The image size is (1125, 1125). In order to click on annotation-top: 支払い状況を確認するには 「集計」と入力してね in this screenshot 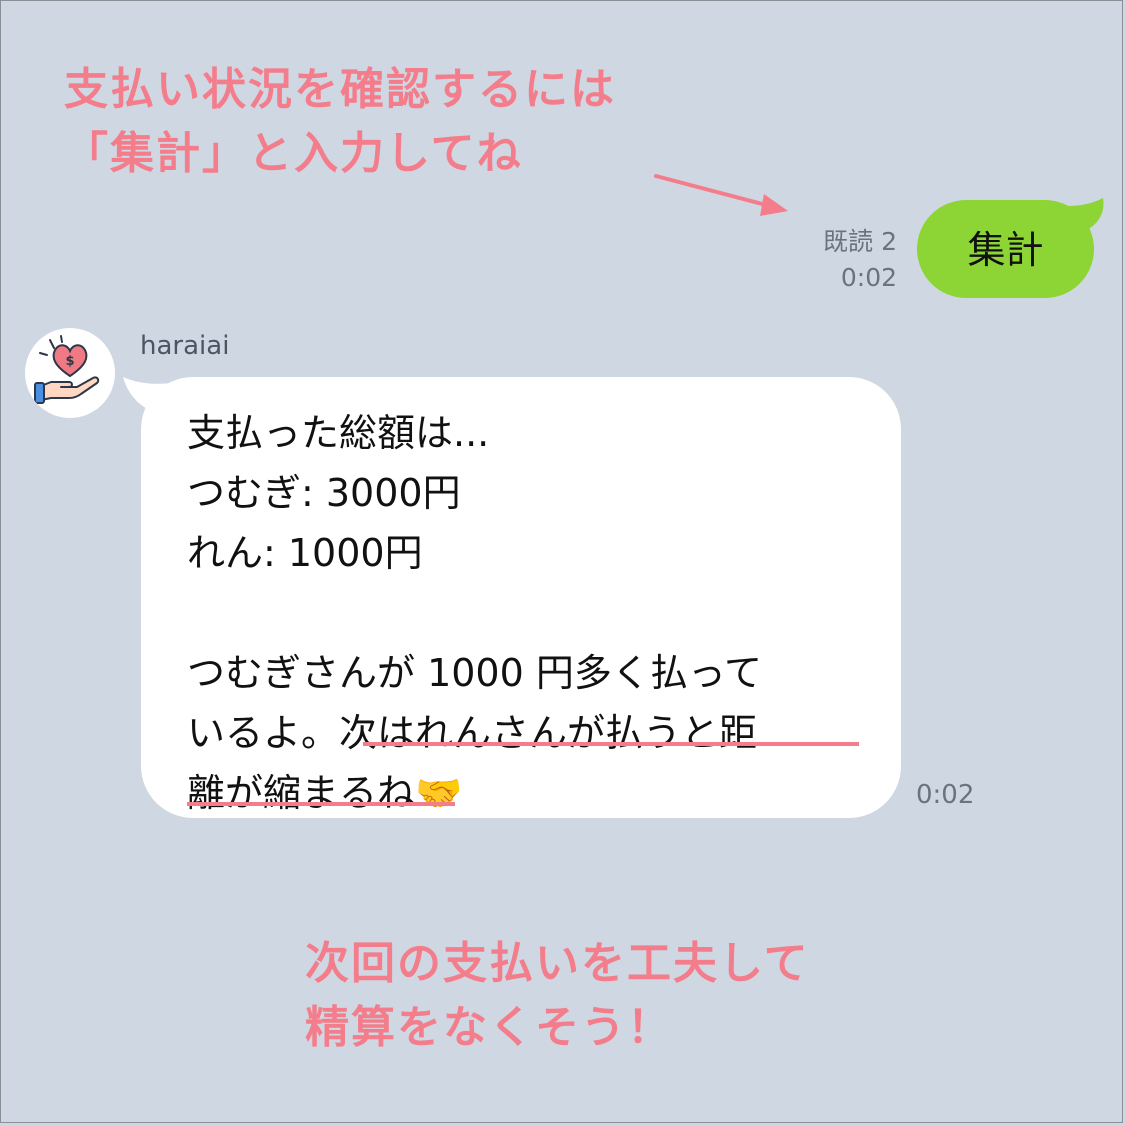, I will do `click(340, 122)`.